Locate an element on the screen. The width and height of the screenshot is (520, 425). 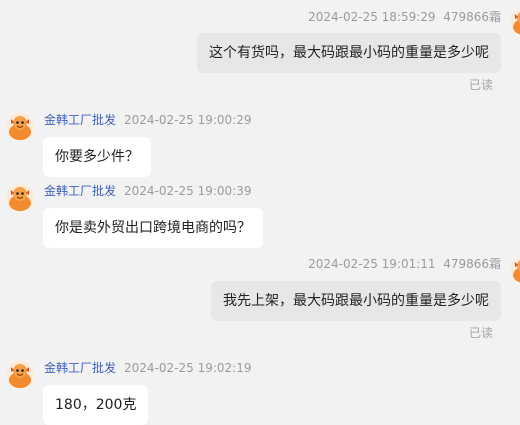
message-meta: 2024-02-25 19:01:11 479866霜 is located at coordinates (404, 264).